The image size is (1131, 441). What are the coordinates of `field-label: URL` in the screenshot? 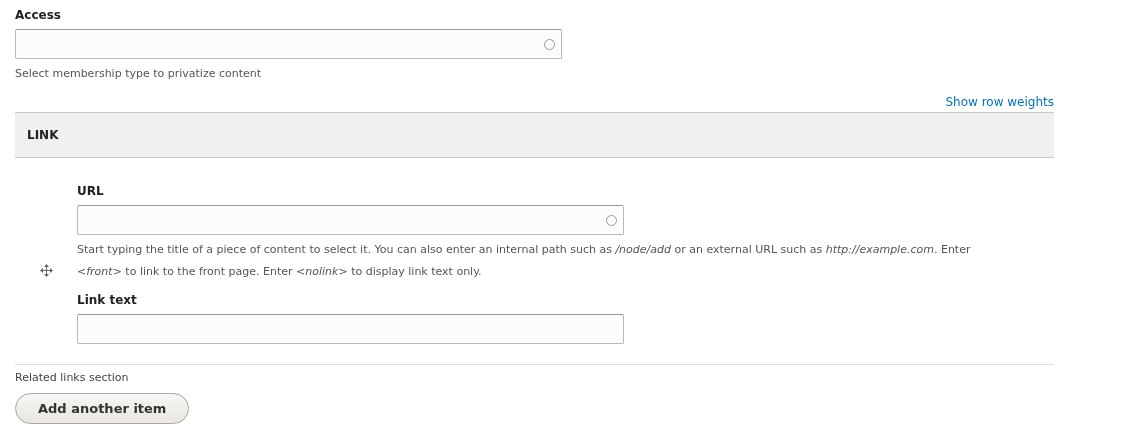 It's located at (90, 191).